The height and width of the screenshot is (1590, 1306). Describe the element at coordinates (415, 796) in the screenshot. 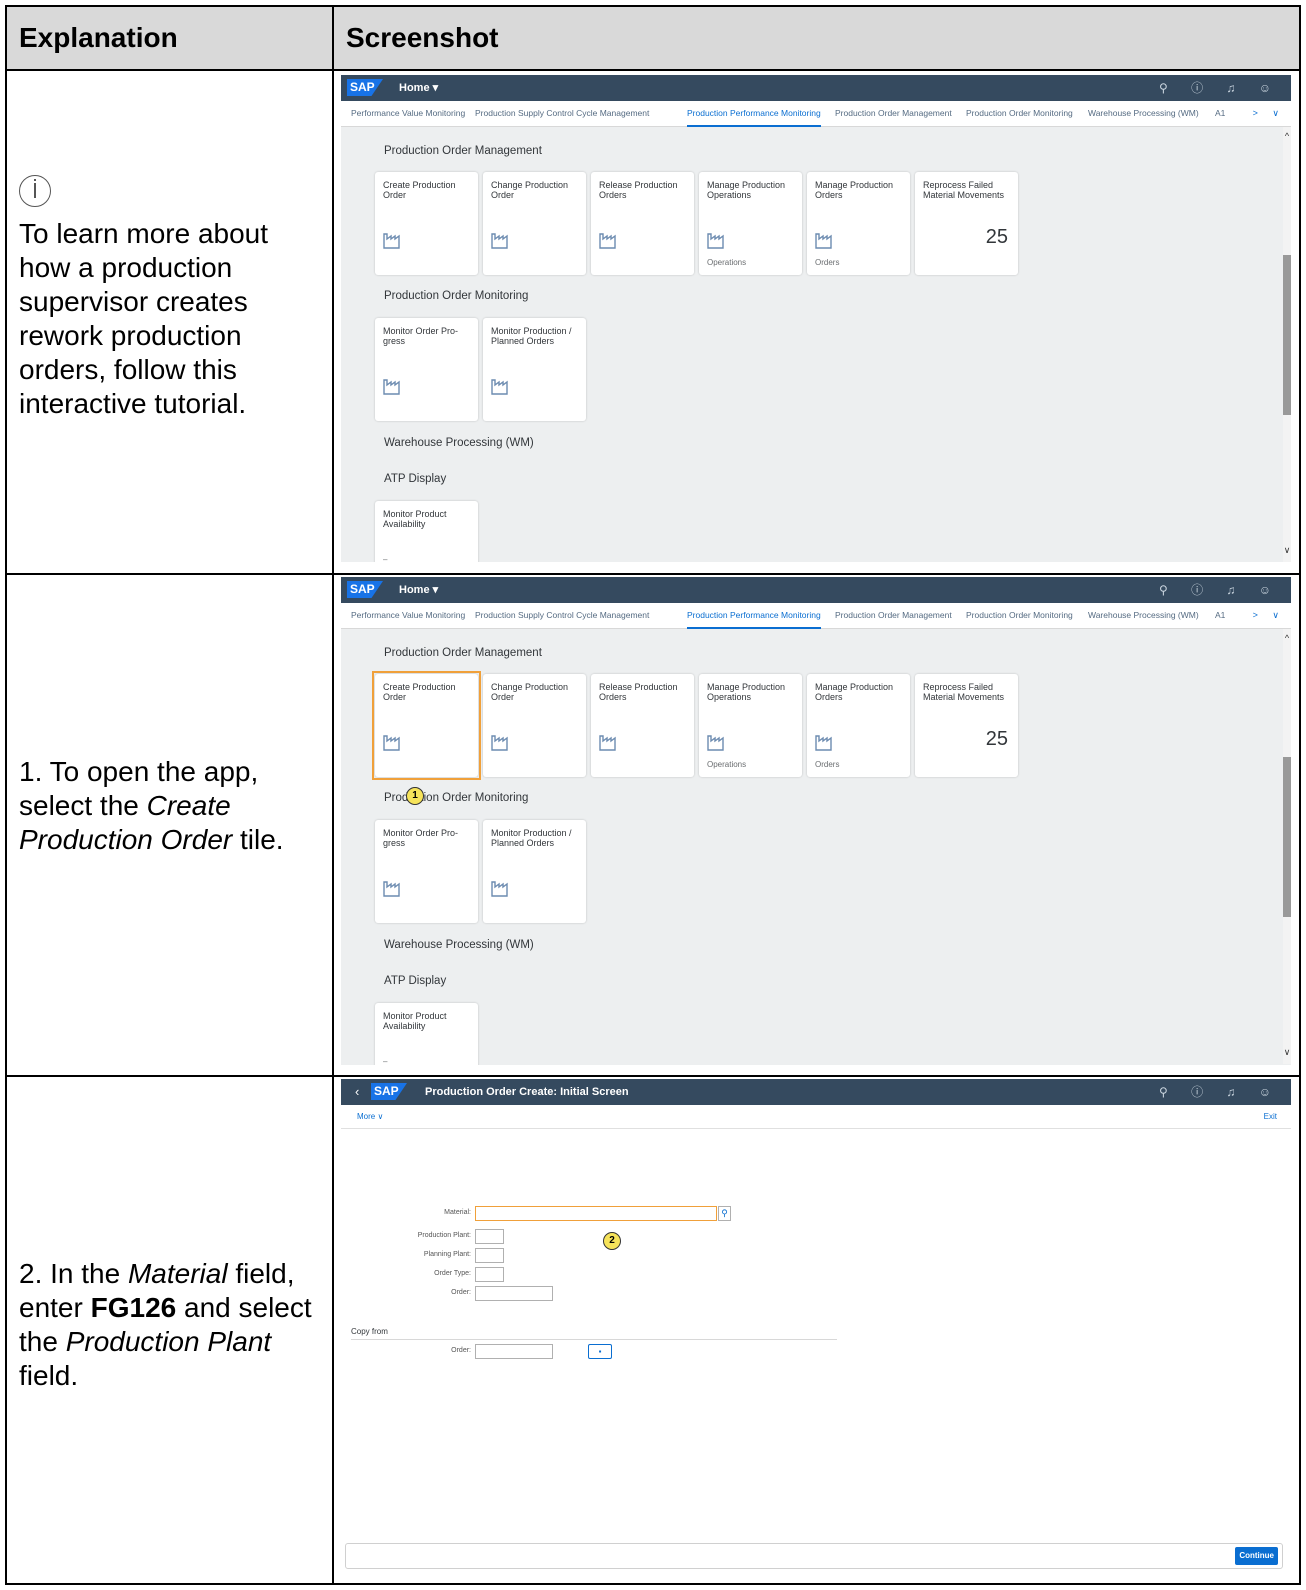

I see `step-badge-1: 1` at that location.